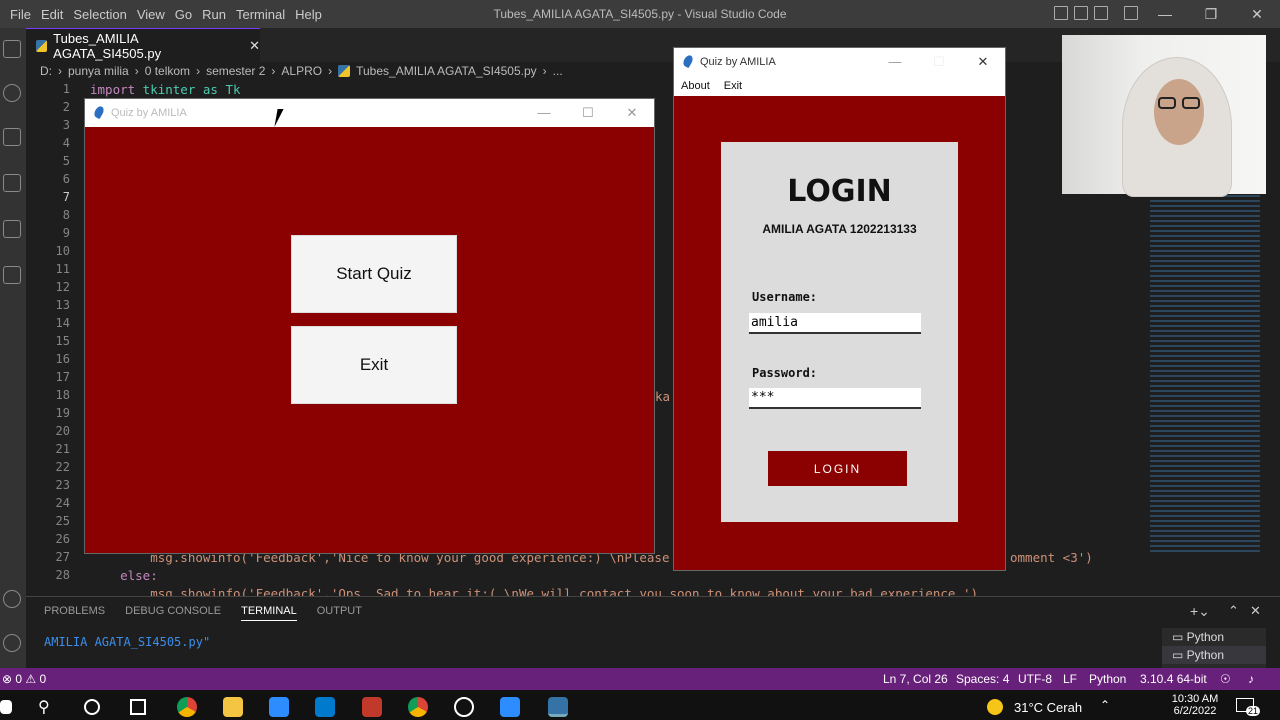 This screenshot has width=1280, height=720. I want to click on menu-edit: Edit, so click(57, 14).